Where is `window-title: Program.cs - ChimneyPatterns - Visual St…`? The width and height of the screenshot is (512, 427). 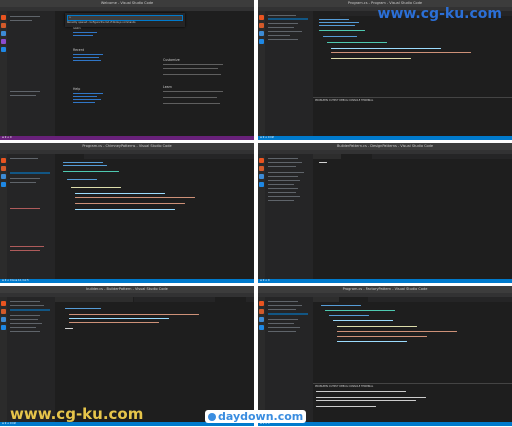
window-title: Program.cs - ChimneyPatterns - Visual St… is located at coordinates (127, 146).